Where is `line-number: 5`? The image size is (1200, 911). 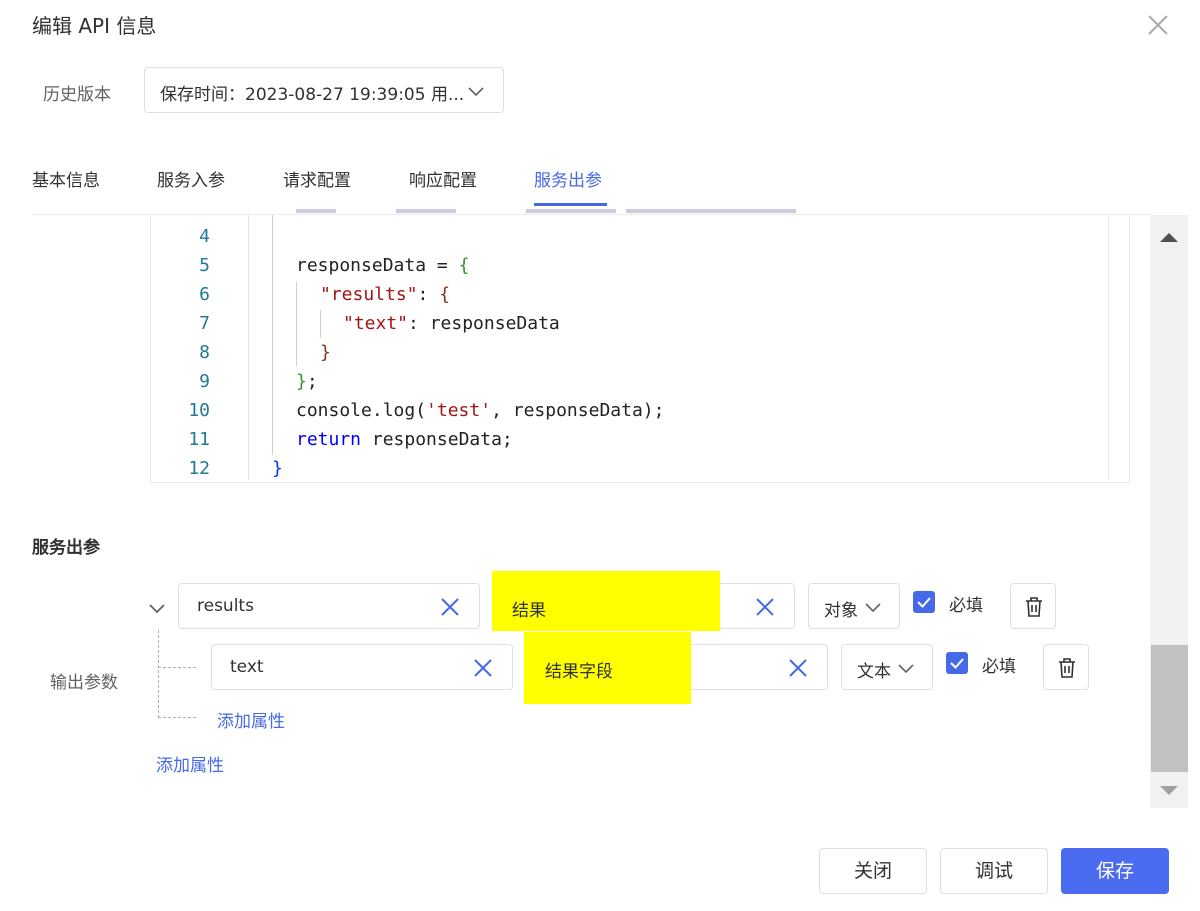 line-number: 5 is located at coordinates (204, 265).